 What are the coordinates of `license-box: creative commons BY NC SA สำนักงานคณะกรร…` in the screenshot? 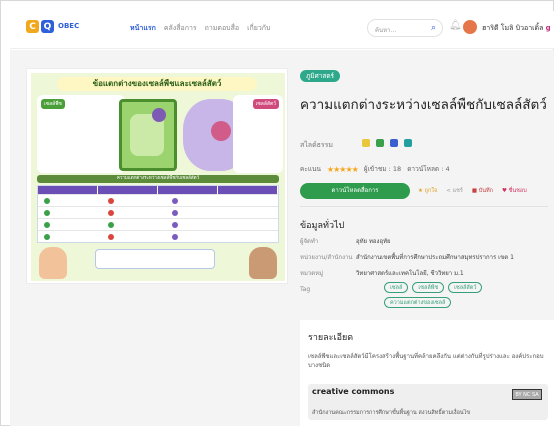 It's located at (428, 402).